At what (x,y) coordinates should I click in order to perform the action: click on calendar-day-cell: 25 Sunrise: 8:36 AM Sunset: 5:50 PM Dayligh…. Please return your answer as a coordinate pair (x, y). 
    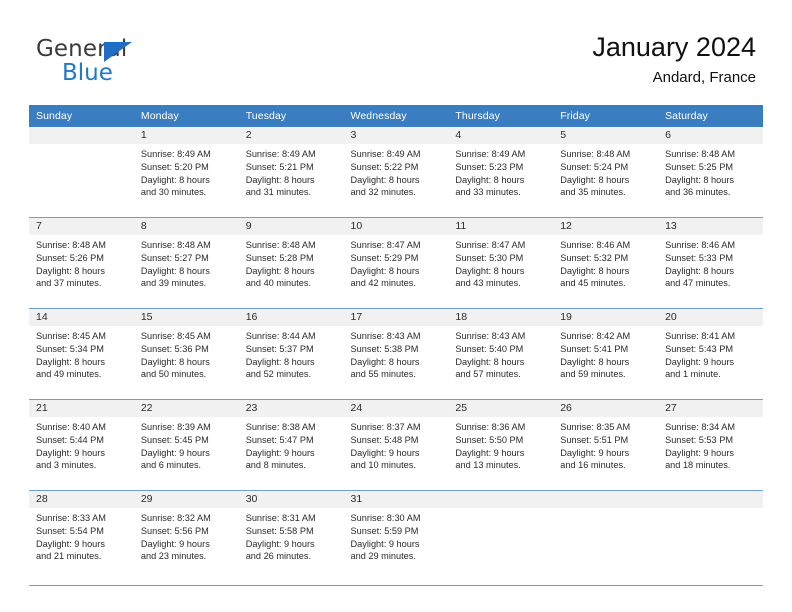
    Looking at the image, I should click on (501, 445).